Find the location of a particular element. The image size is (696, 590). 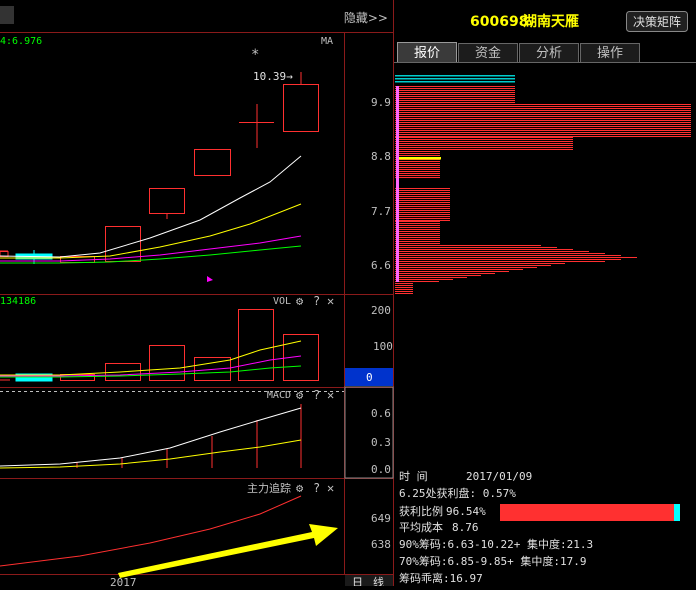

vol-tick: 100 is located at coordinates (383, 346).